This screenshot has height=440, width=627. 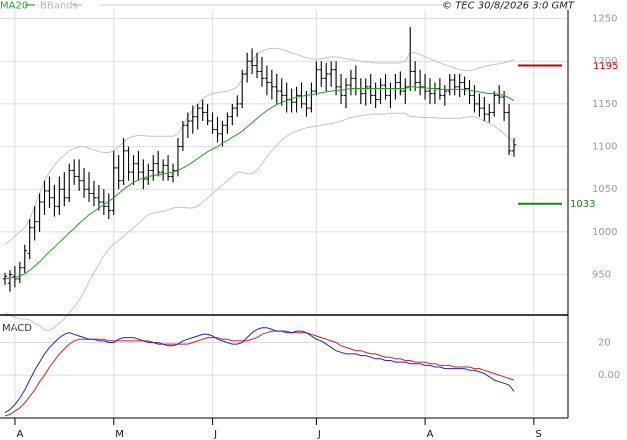 What do you see at coordinates (508, 6) in the screenshot?
I see `copyright-text: © TEC 30/8/2026 3:0 GMT` at bounding box center [508, 6].